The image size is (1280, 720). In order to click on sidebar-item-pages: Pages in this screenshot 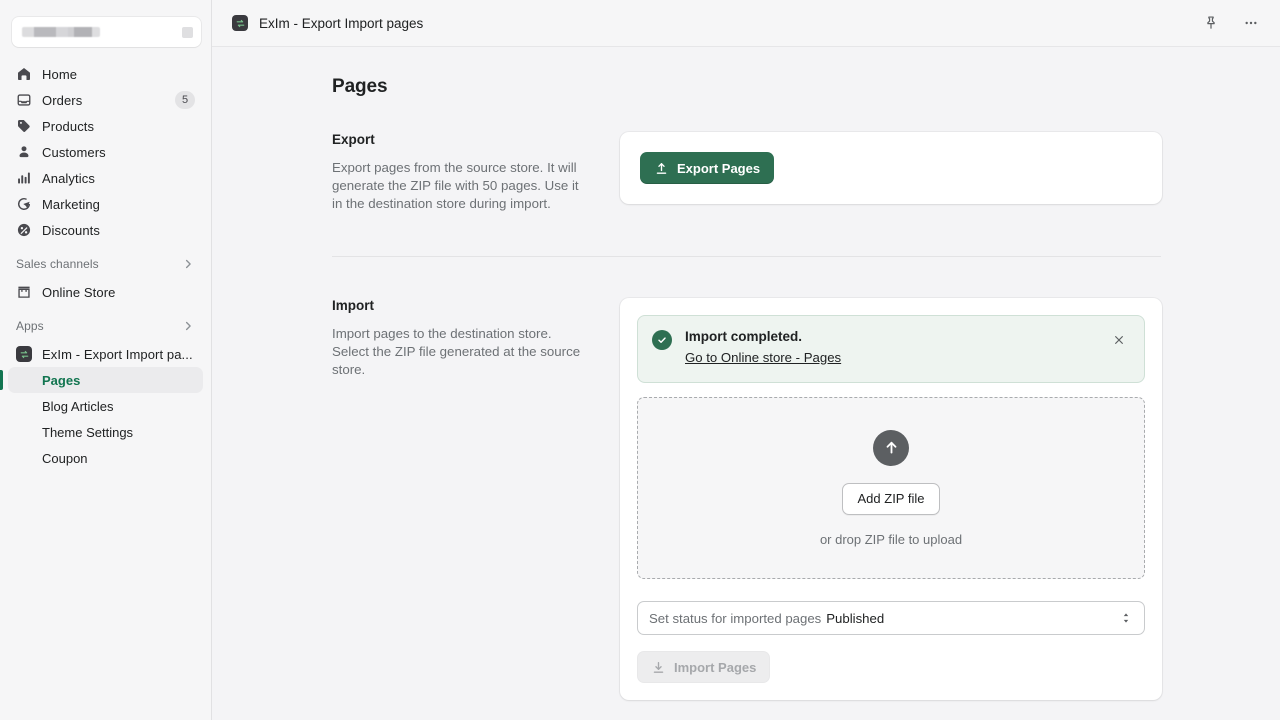, I will do `click(101, 380)`.